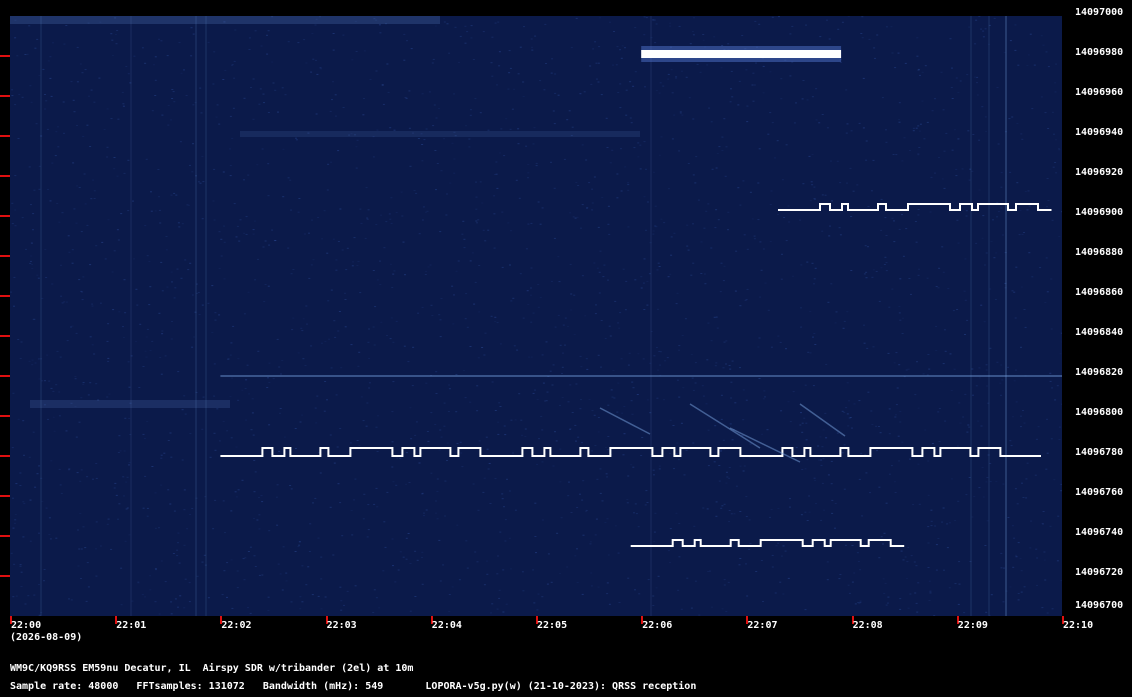 This screenshot has width=1132, height=697. Describe the element at coordinates (552, 625) in the screenshot. I see `time-tick-label: 22:05` at that location.